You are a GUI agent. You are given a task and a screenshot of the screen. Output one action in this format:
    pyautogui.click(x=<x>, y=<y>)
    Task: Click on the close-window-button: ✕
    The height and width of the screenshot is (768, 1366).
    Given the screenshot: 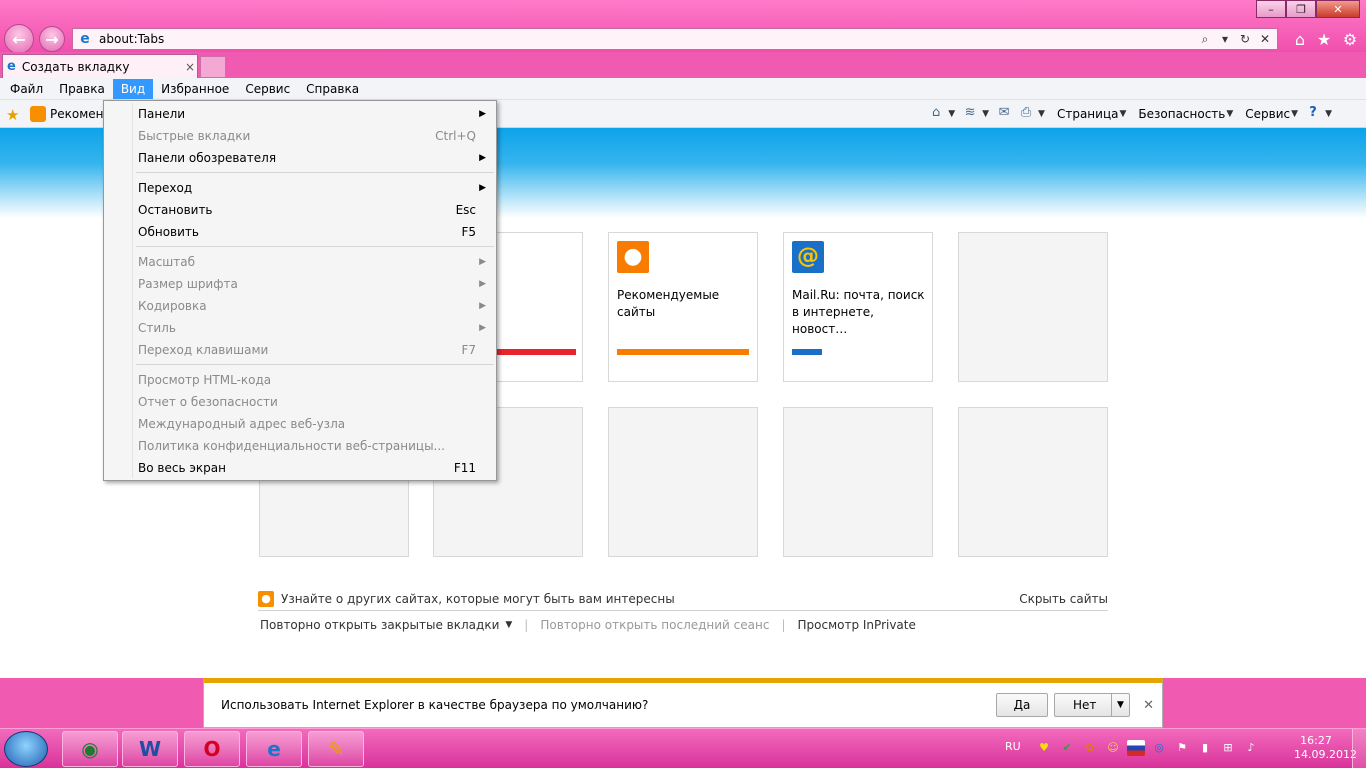 What is the action you would take?
    pyautogui.click(x=1338, y=9)
    